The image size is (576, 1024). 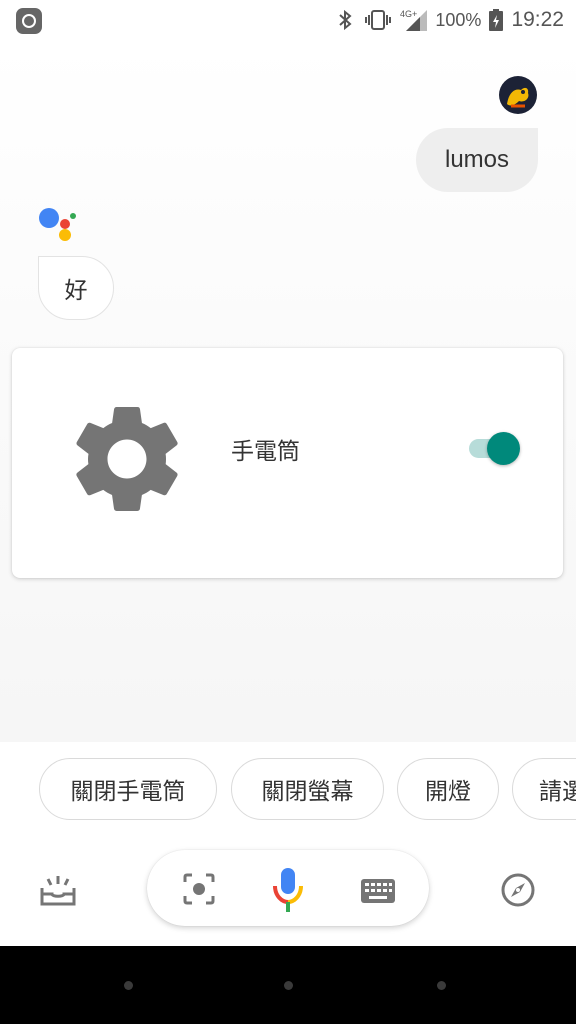 What do you see at coordinates (345, 20) in the screenshot?
I see `bluetooth-icon` at bounding box center [345, 20].